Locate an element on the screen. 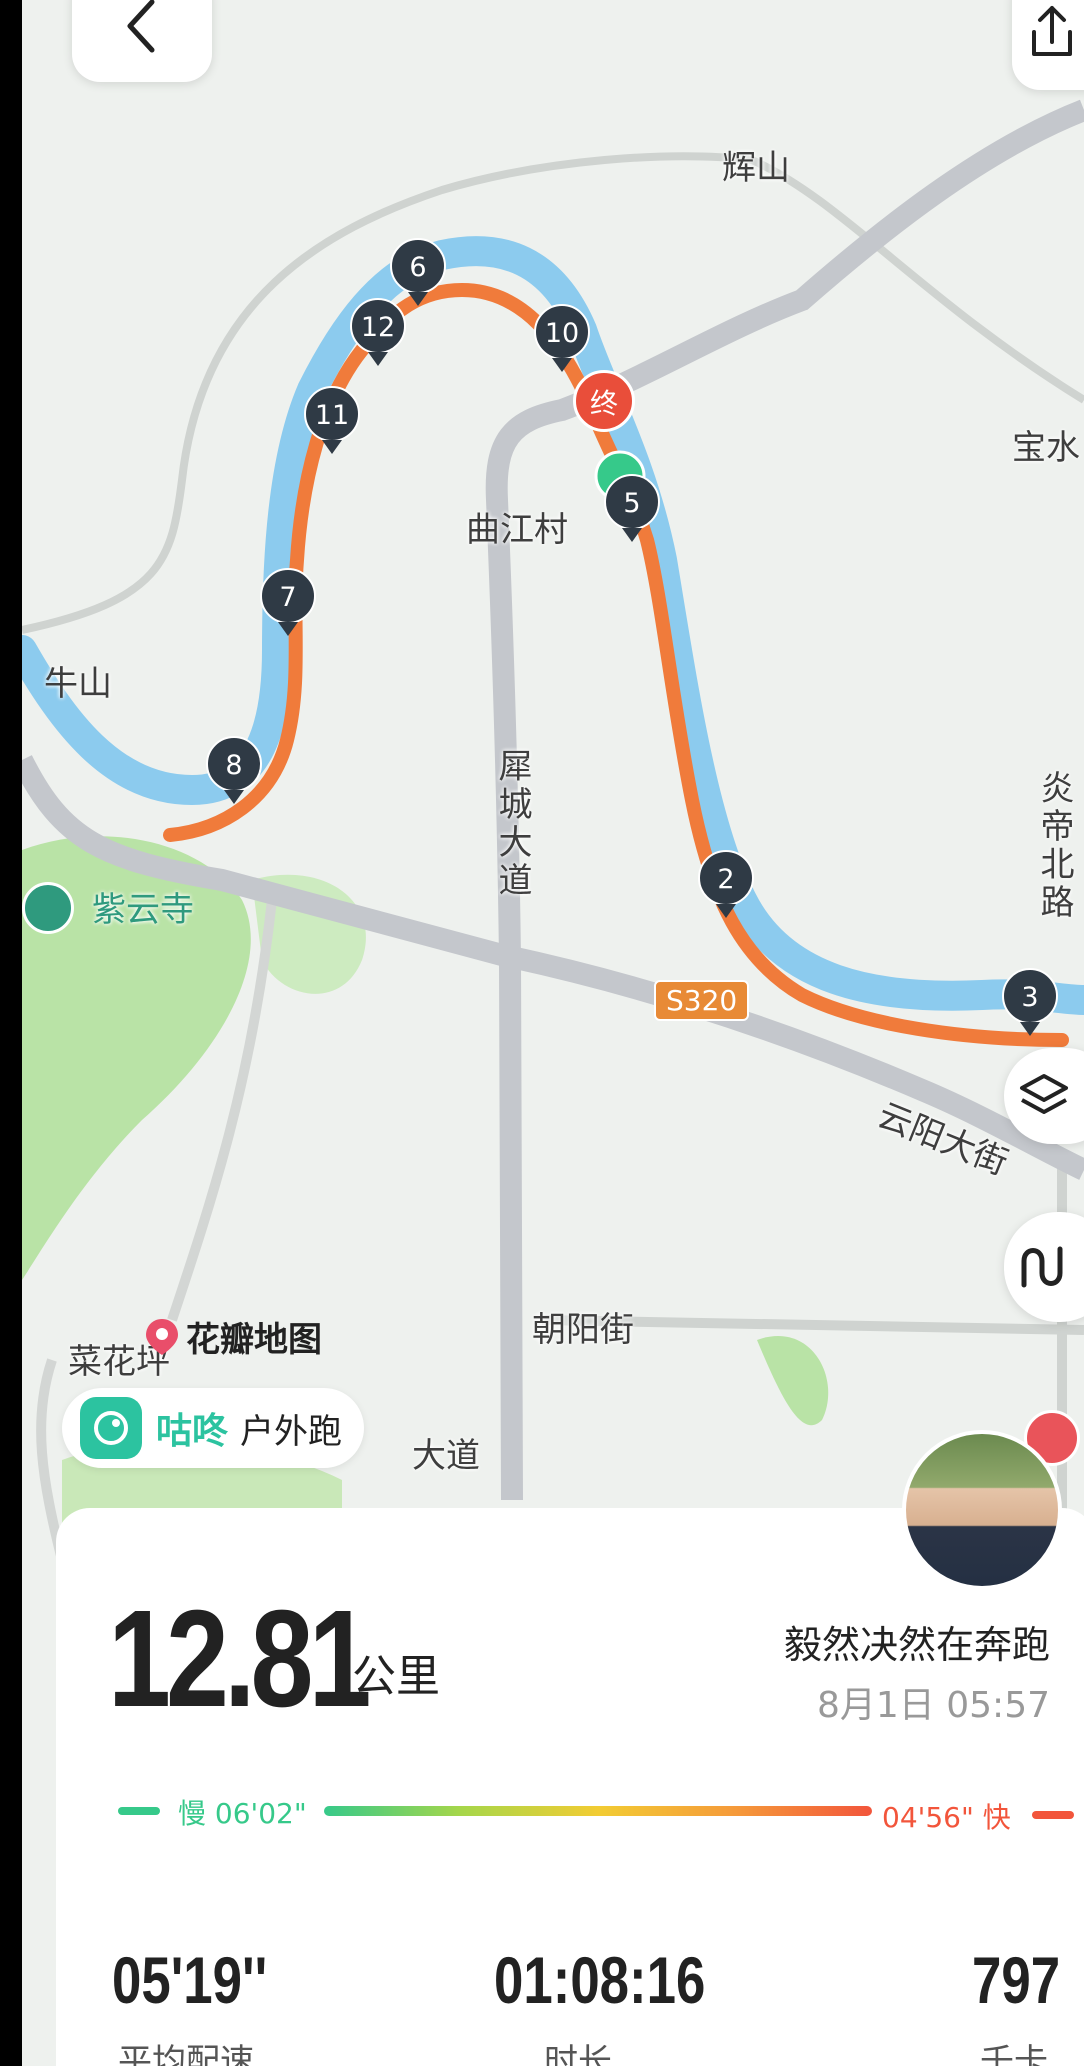 This screenshot has width=1084, height=2066. share-icon is located at coordinates (1052, 31).